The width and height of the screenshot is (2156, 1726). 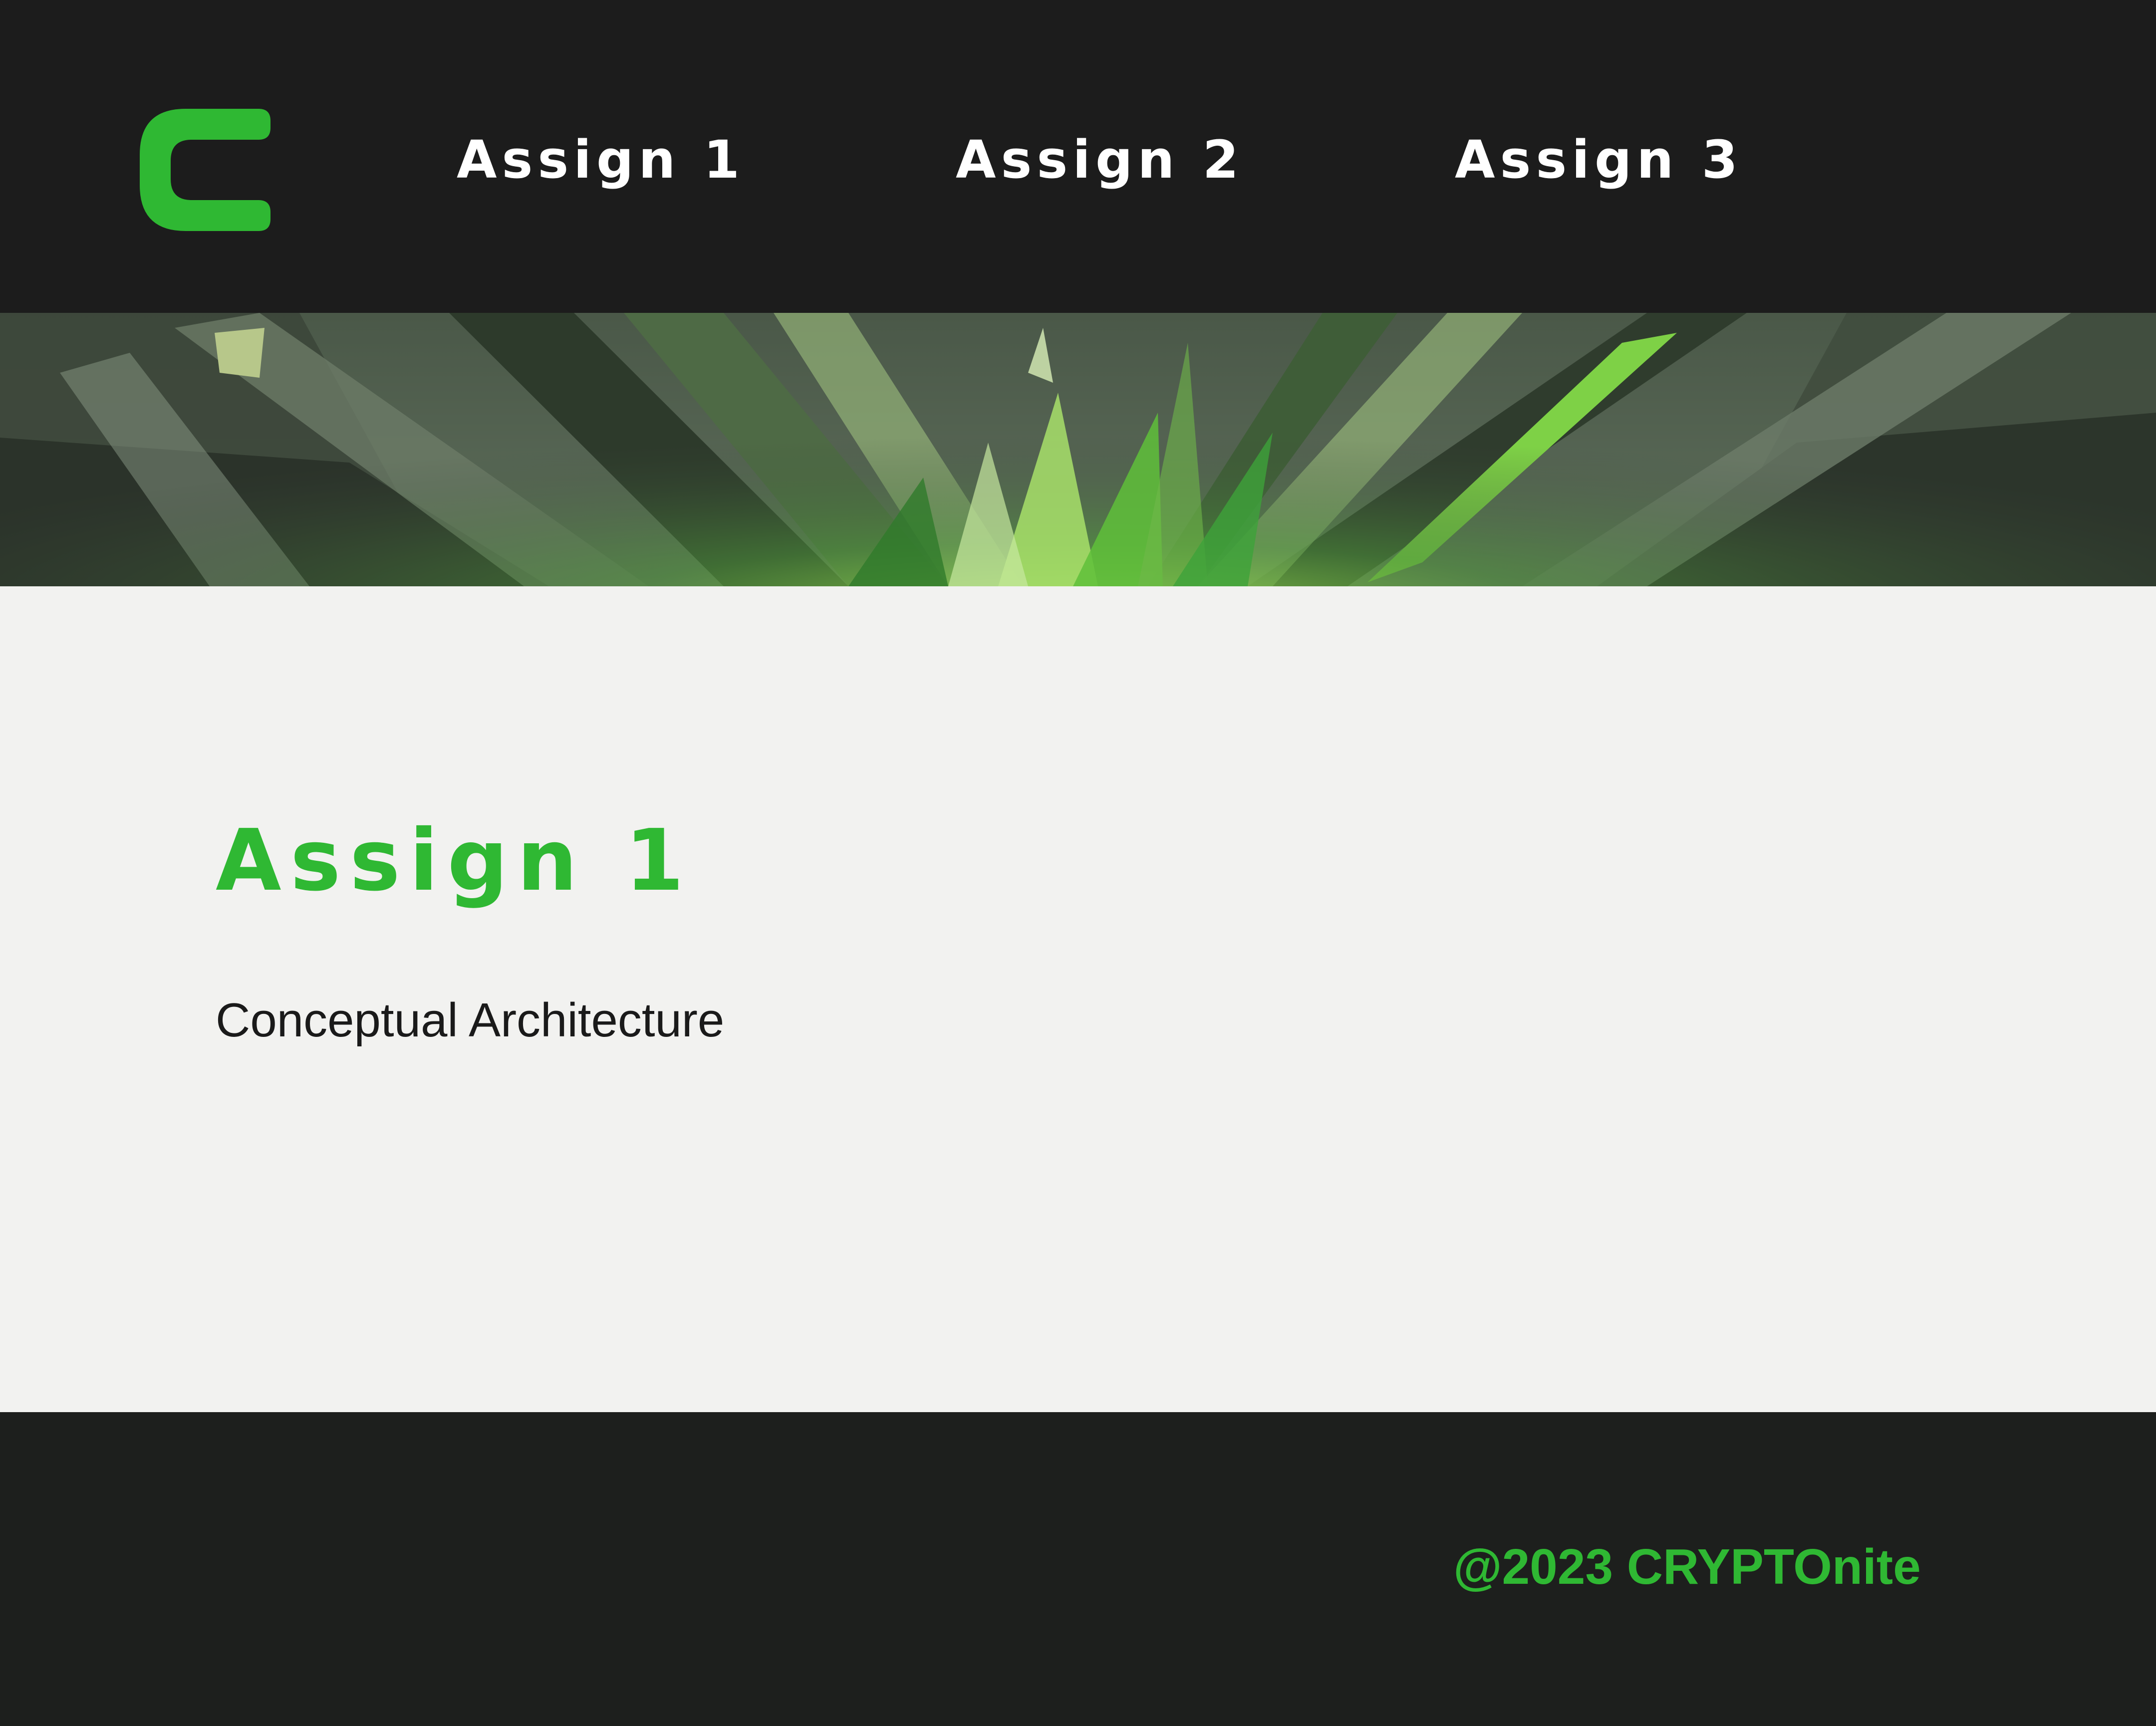 What do you see at coordinates (1687, 1567) in the screenshot?
I see `copyright-text: @2023 CRYPTOnite` at bounding box center [1687, 1567].